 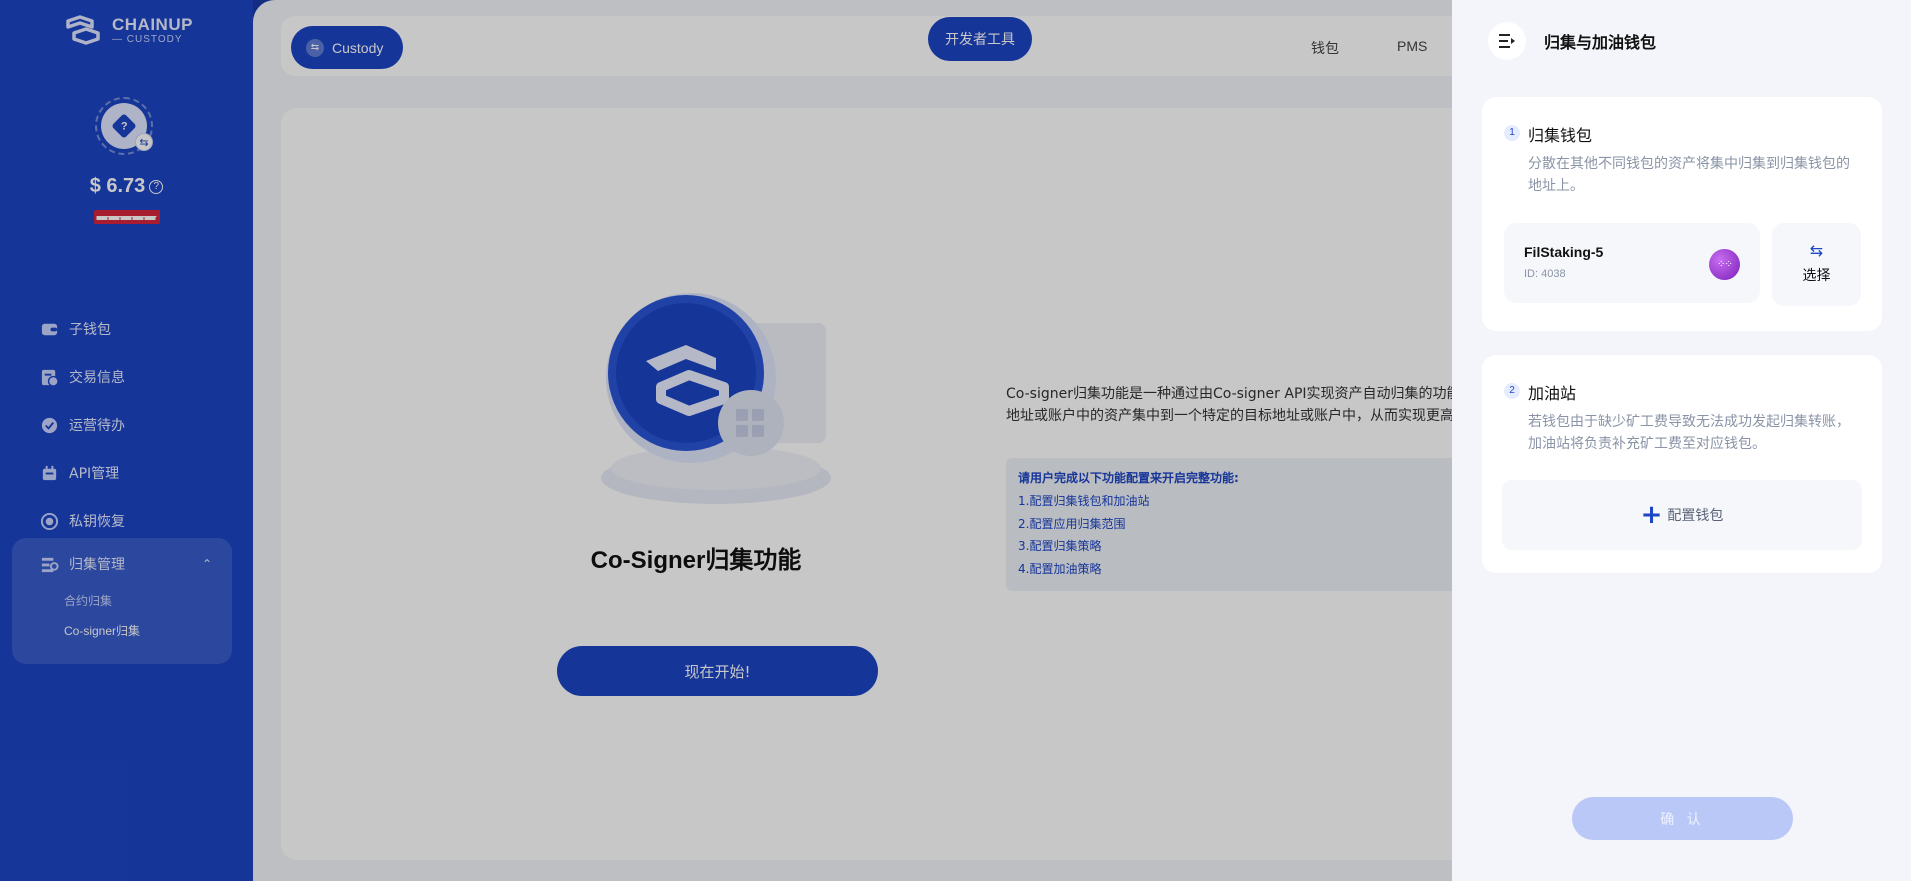 I want to click on config-wallet-label: 配置钱包, so click(x=1695, y=516).